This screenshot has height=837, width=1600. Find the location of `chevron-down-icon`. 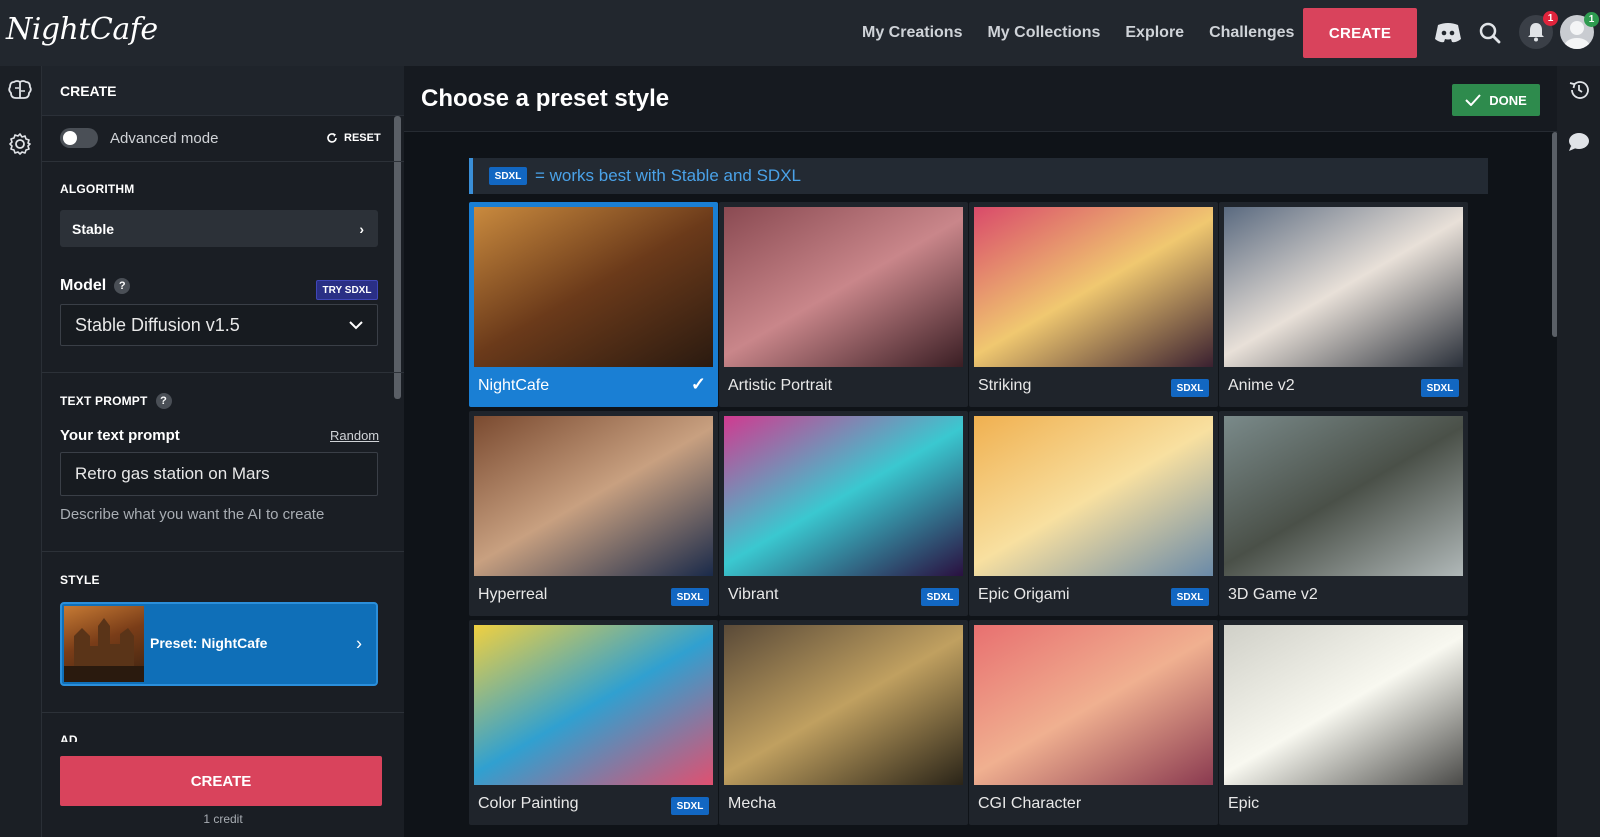

chevron-down-icon is located at coordinates (356, 325).